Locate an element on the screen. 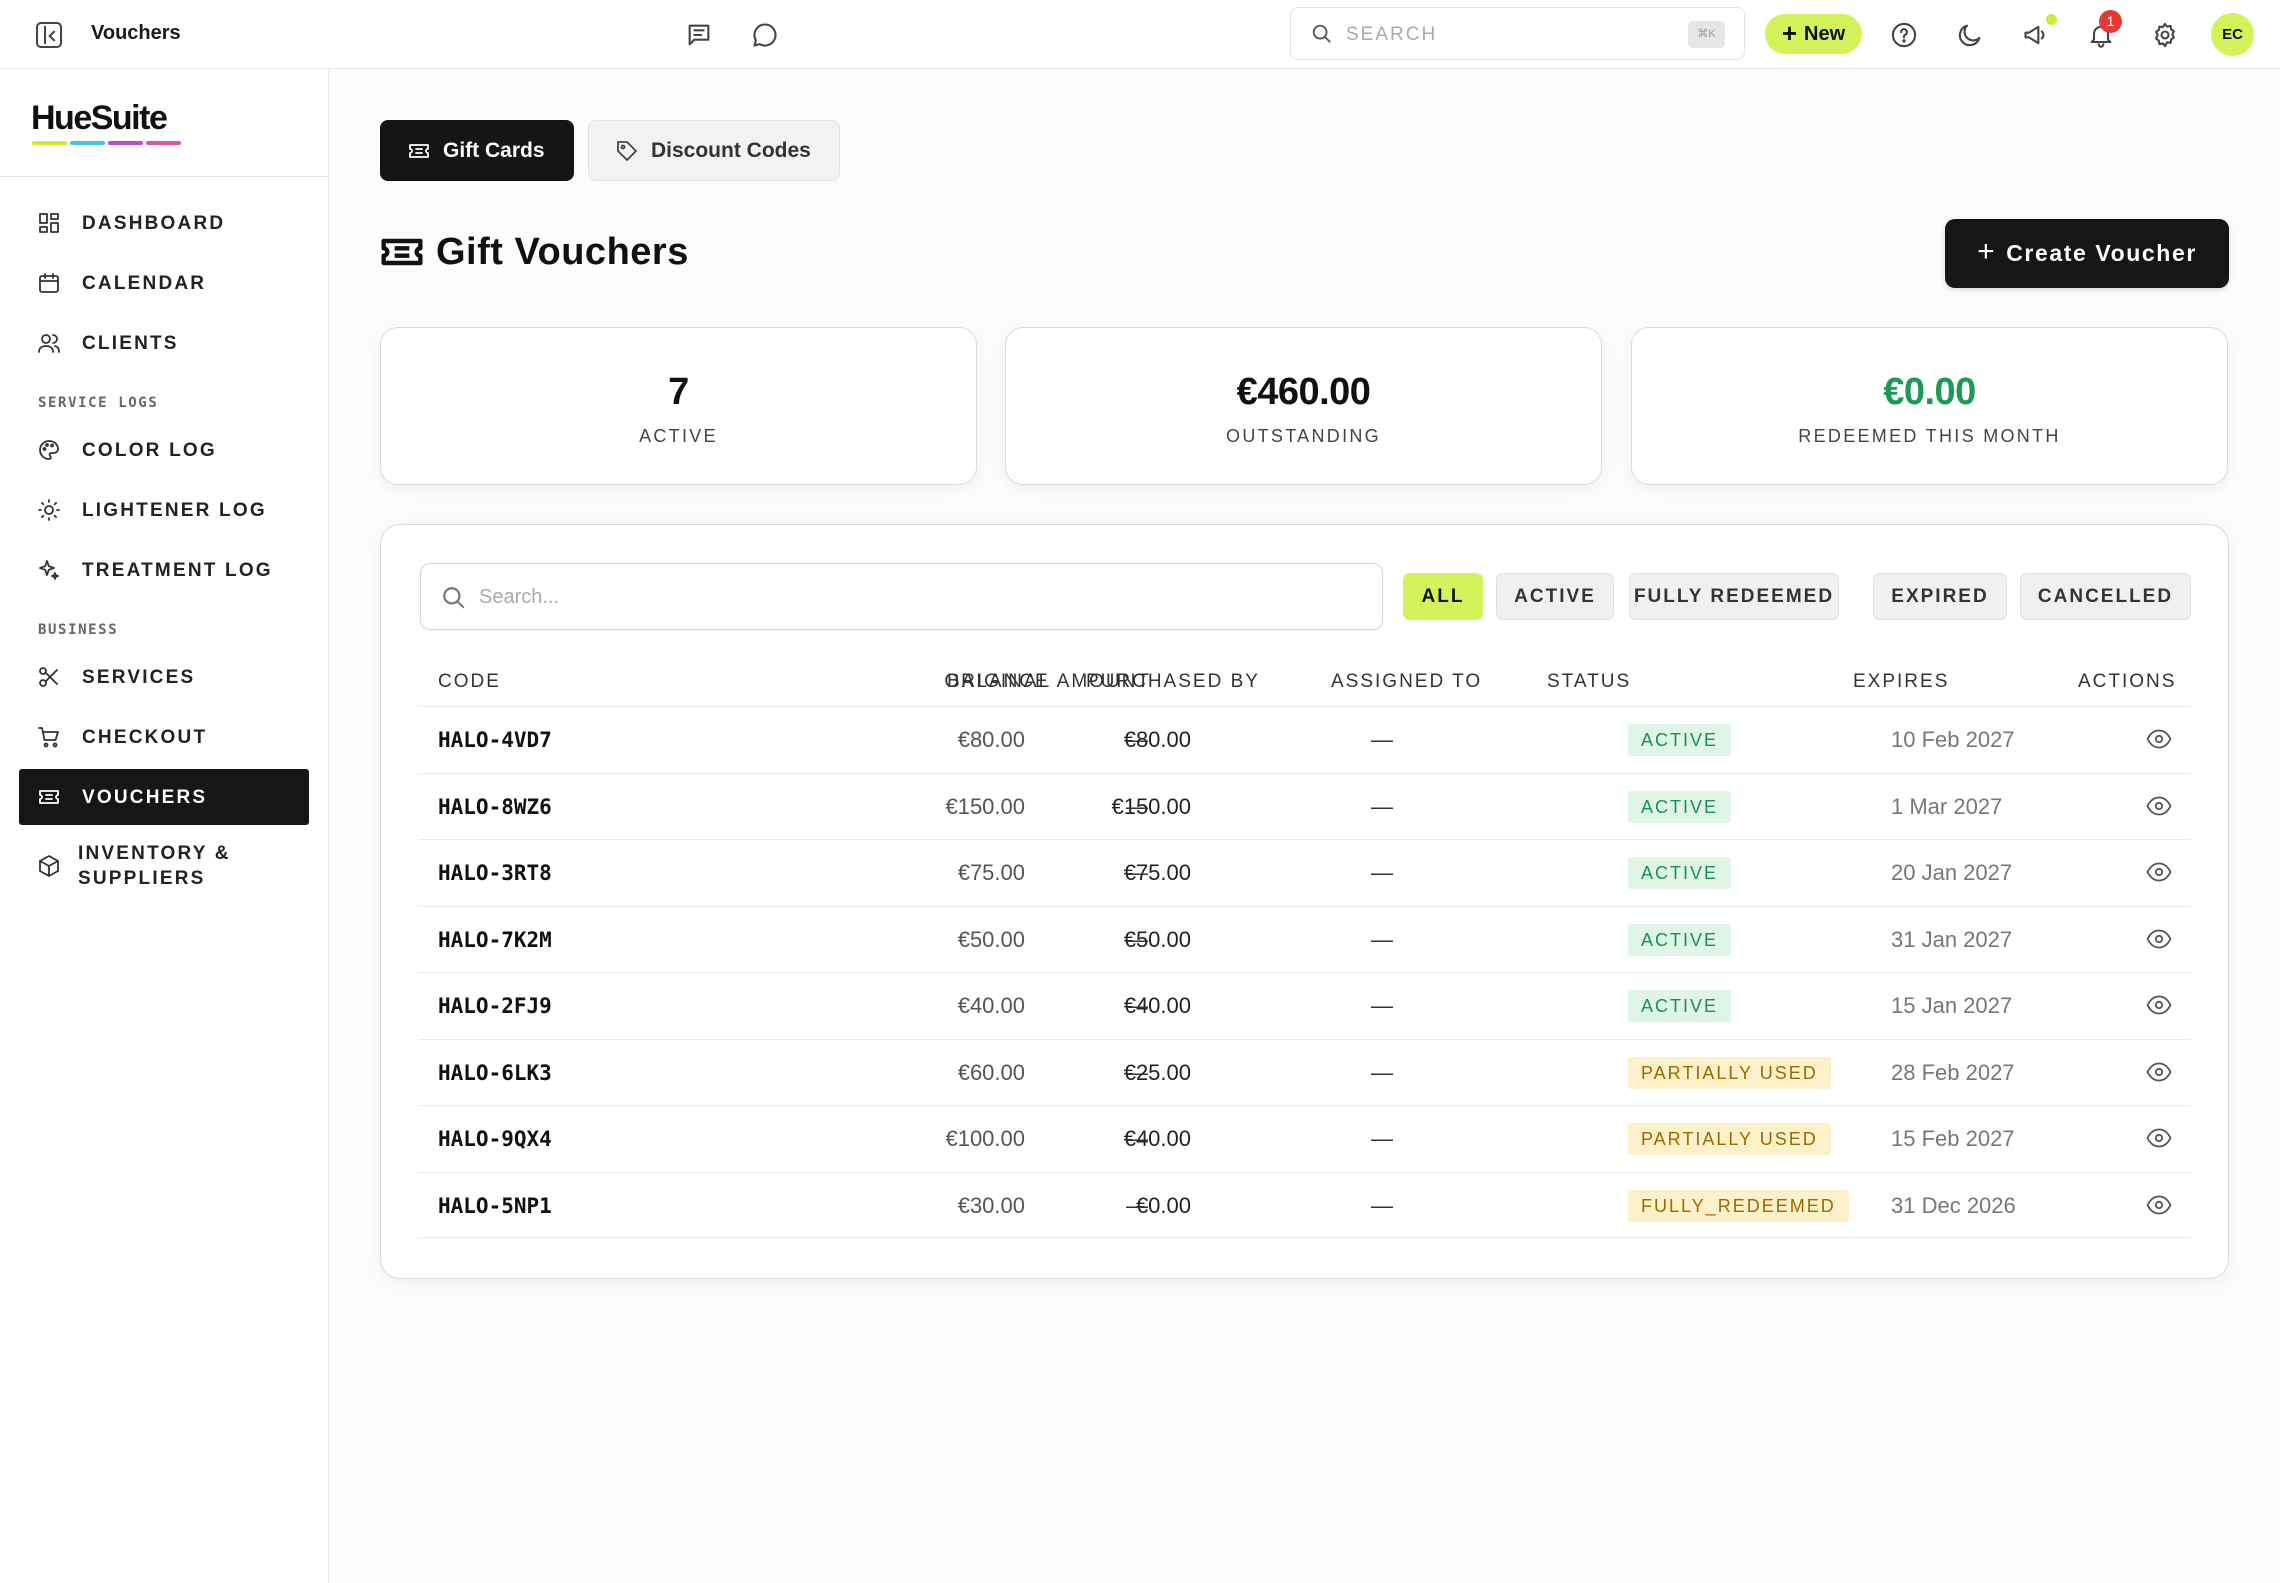  brand-color-bars is located at coordinates (106, 143).